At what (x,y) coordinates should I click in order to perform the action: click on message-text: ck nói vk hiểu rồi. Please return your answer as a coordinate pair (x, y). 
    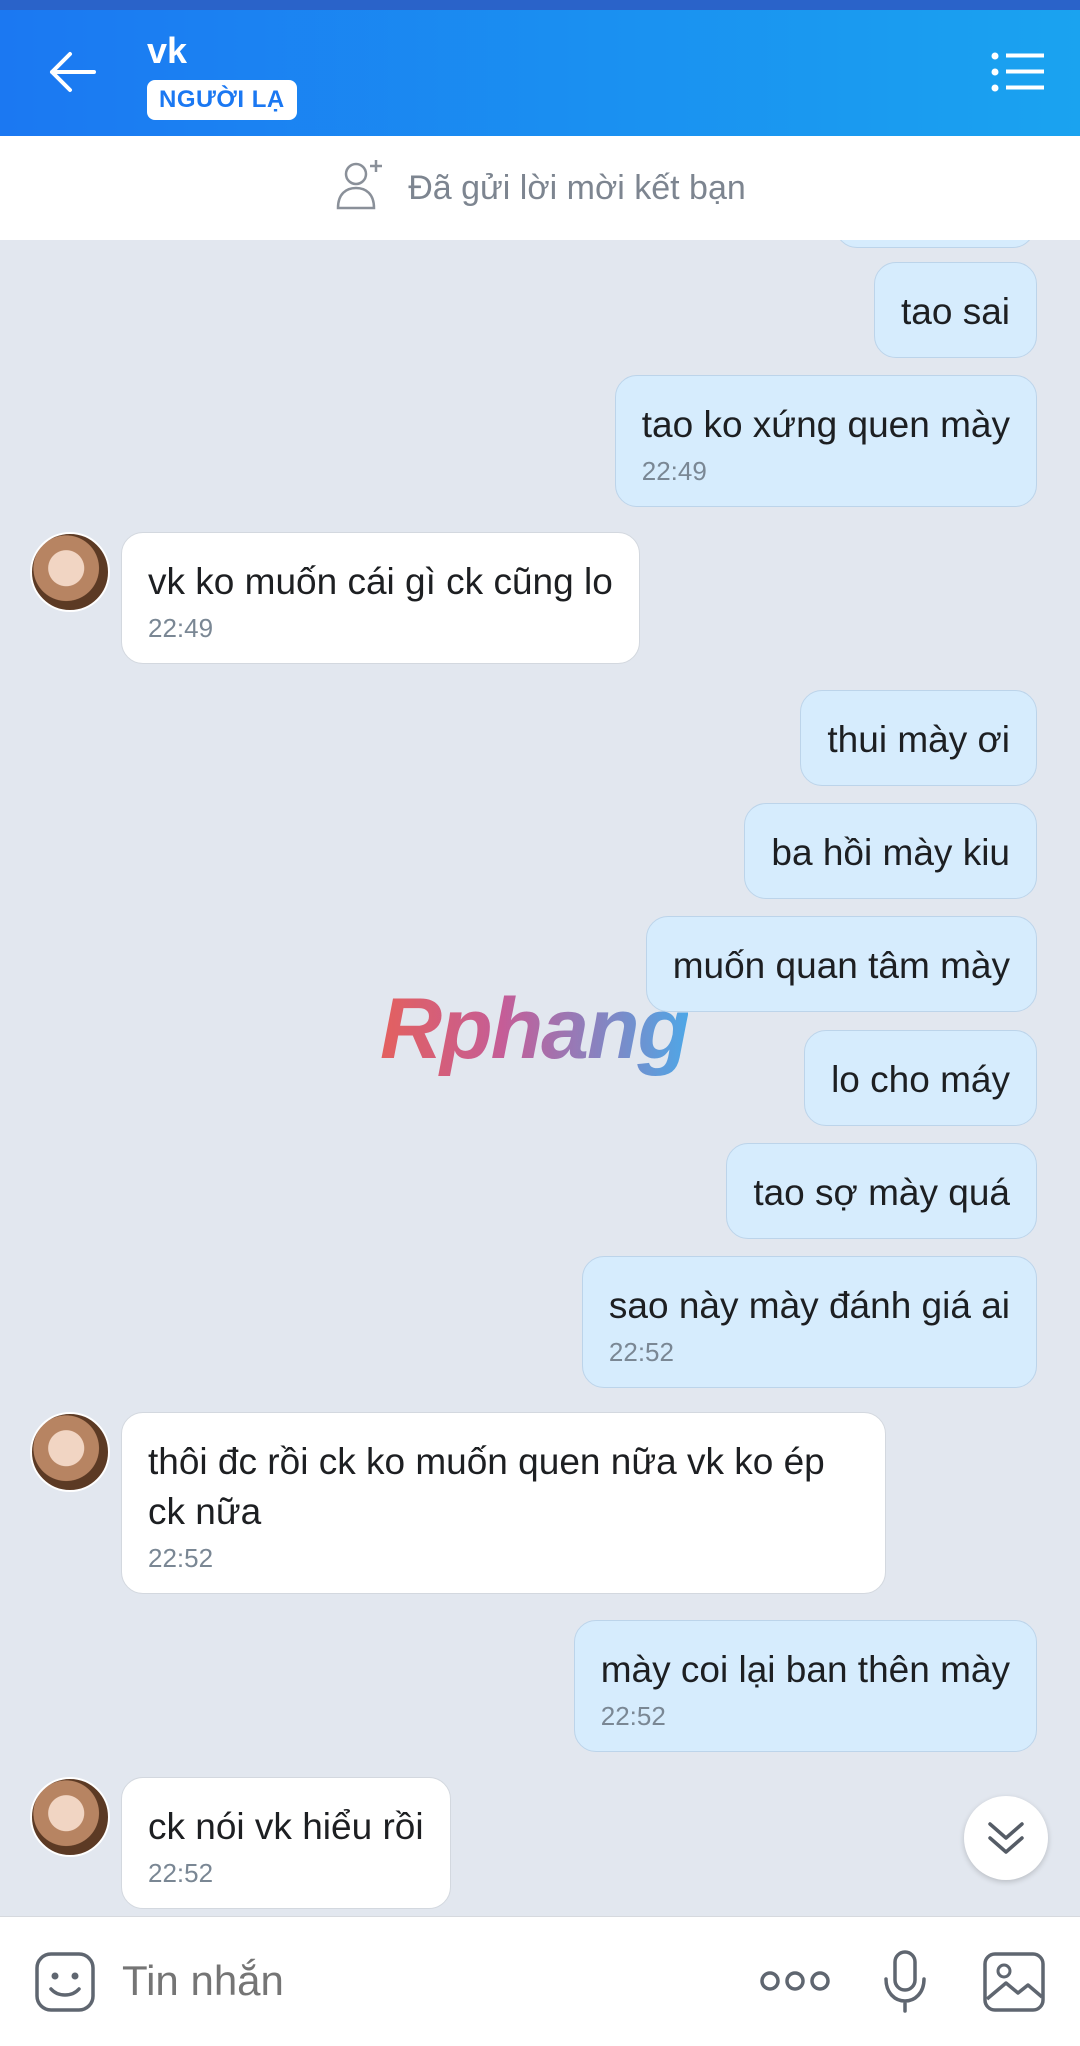
    Looking at the image, I should click on (286, 1826).